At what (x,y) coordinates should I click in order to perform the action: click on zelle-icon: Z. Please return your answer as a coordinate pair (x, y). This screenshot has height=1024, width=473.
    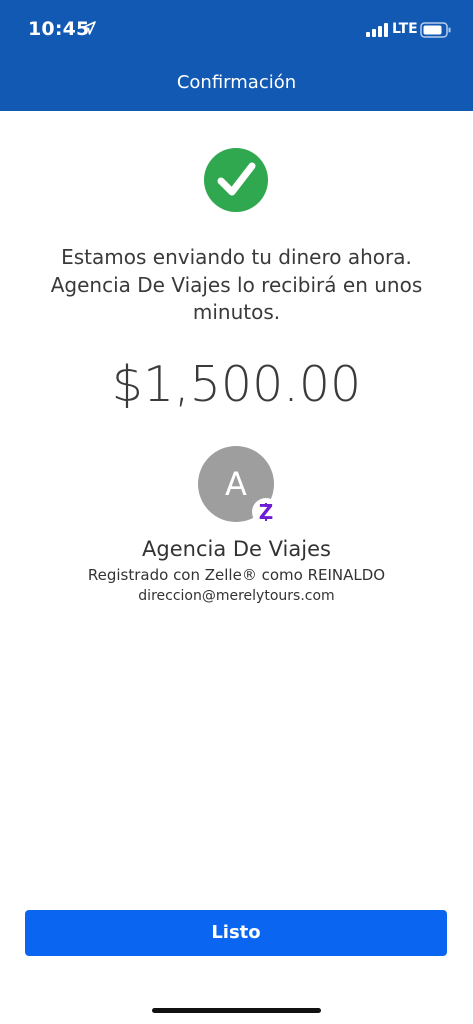
    Looking at the image, I should click on (266, 512).